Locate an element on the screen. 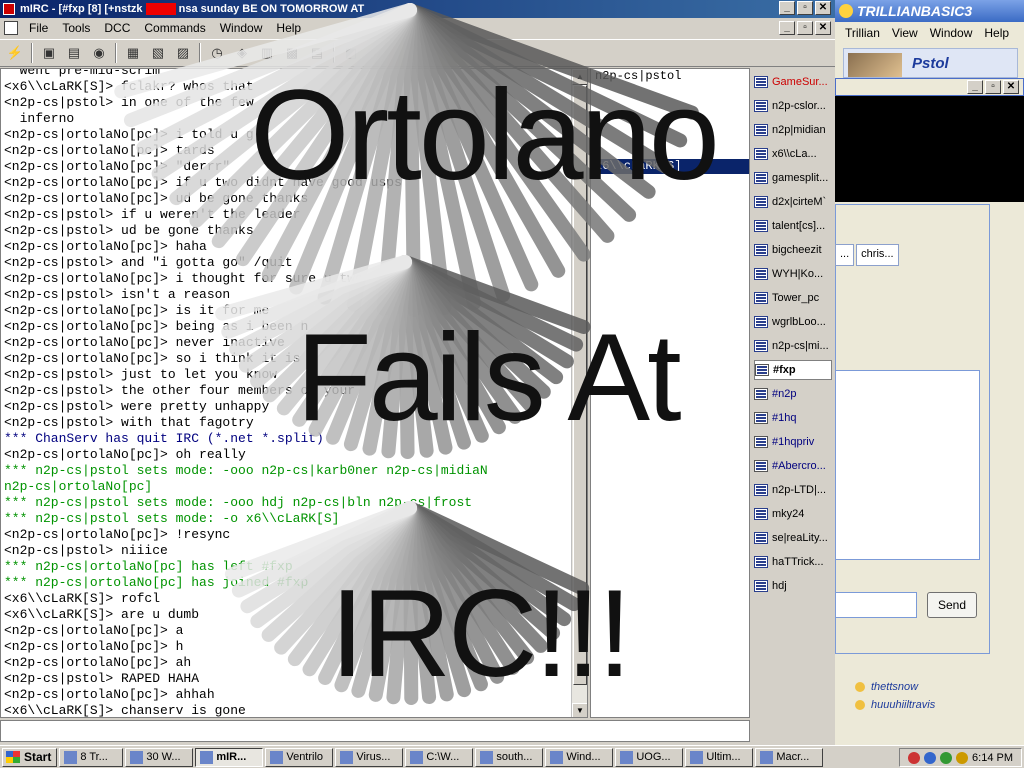  switchbar-item: #fxp is located at coordinates (793, 370).